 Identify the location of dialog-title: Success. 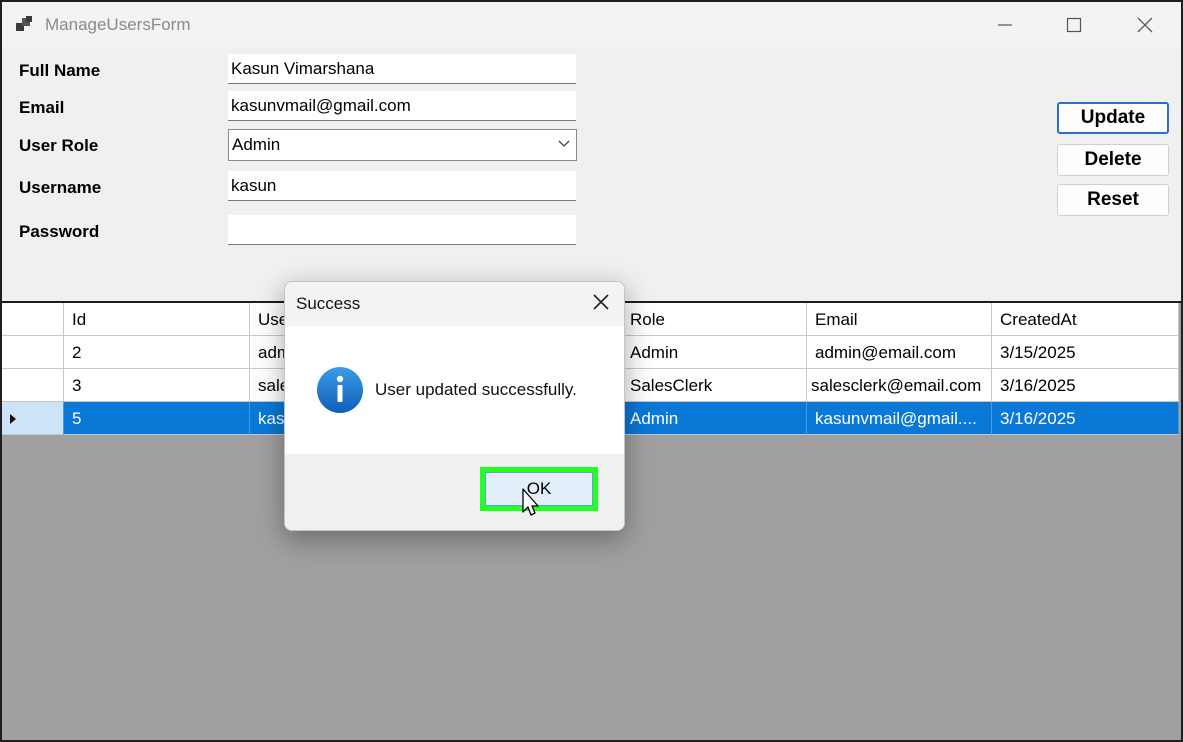
(328, 303).